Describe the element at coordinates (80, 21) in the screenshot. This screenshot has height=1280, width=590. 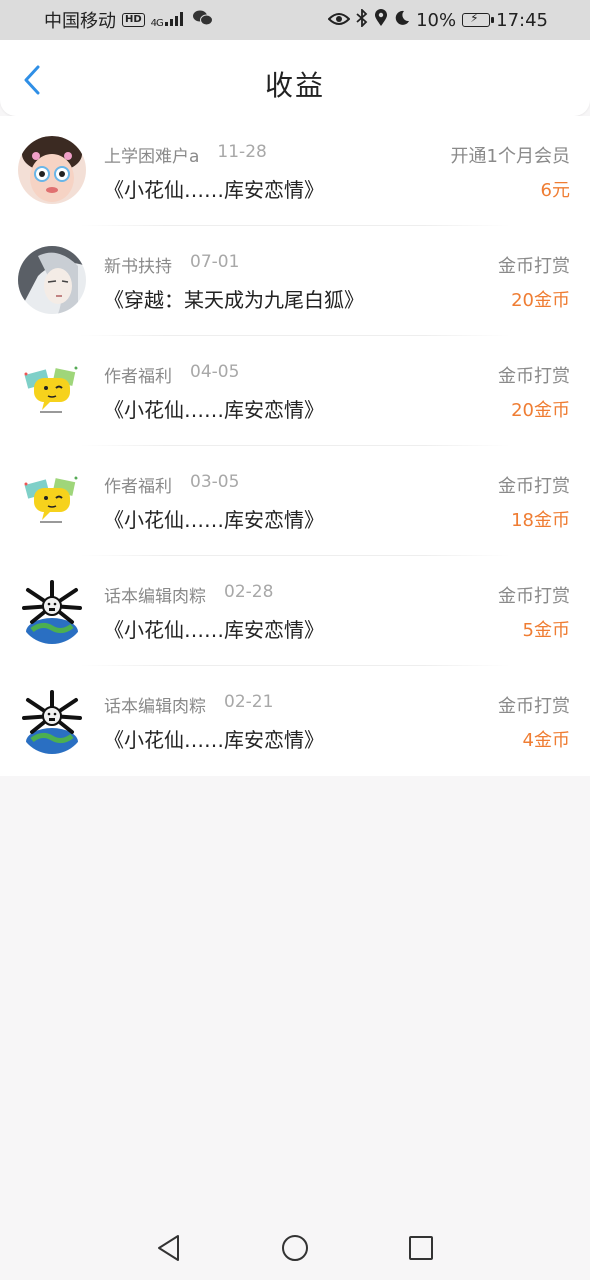
I see `carrier-name: 中国移动` at that location.